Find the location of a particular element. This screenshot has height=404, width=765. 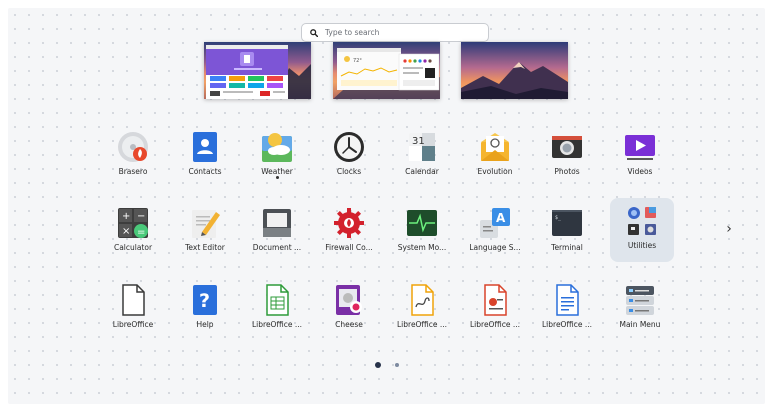

app-clocks: Clocks is located at coordinates (349, 156).